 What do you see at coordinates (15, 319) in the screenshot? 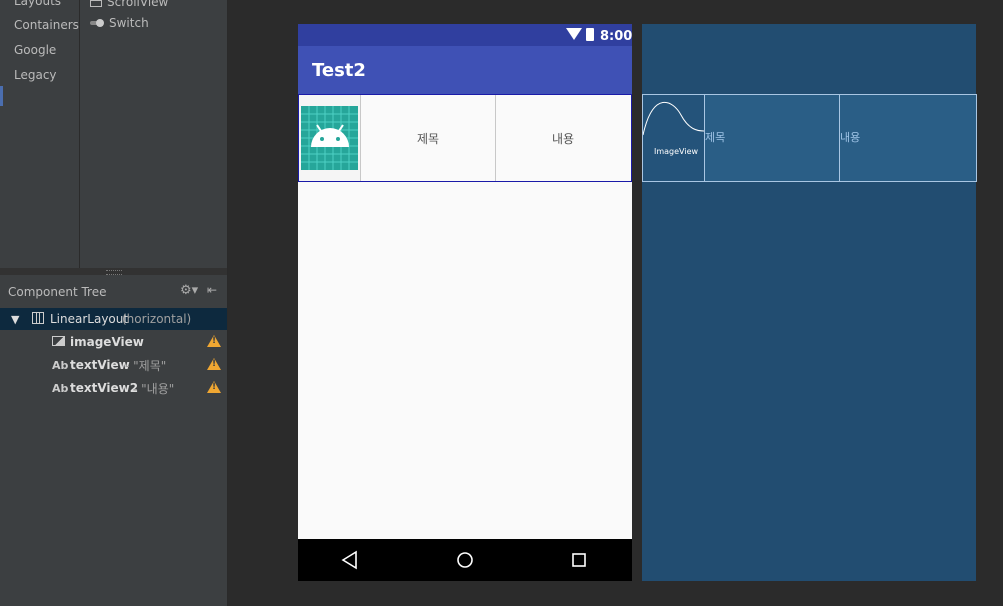
I see `expand-arrow-icon: ▼` at bounding box center [15, 319].